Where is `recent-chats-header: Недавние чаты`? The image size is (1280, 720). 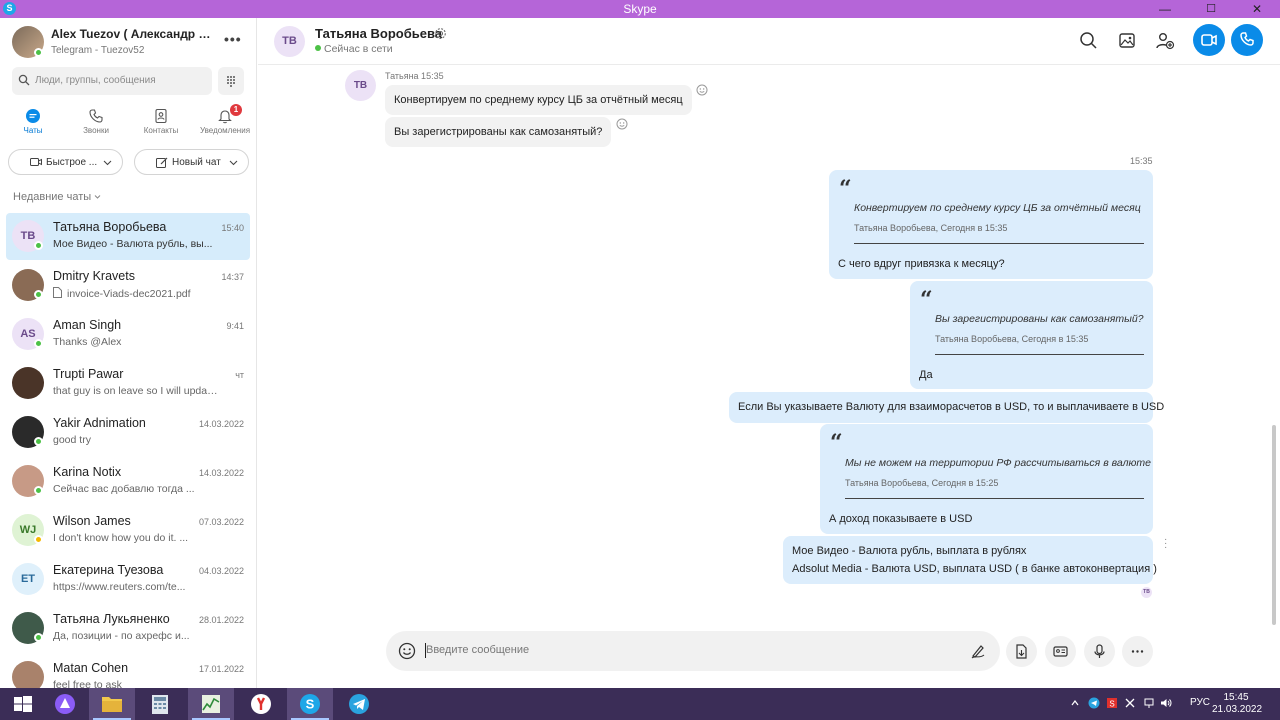
recent-chats-header: Недавние чаты is located at coordinates (57, 197).